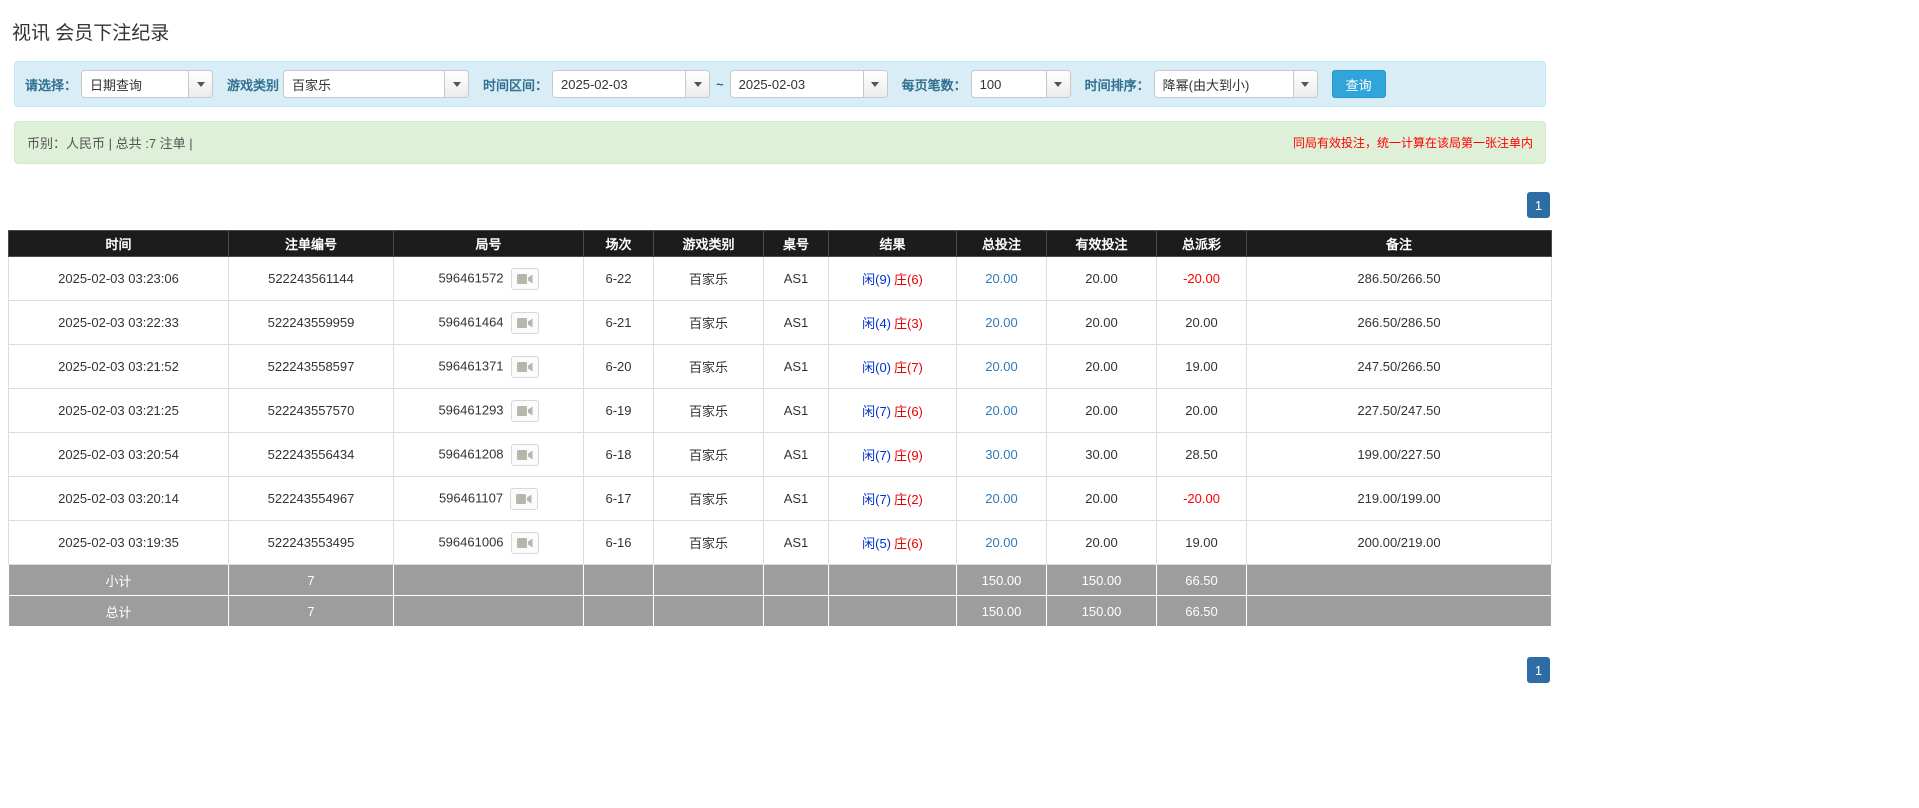 This screenshot has height=808, width=1919. What do you see at coordinates (311, 278) in the screenshot?
I see `cell-bet-id: 522243561144` at bounding box center [311, 278].